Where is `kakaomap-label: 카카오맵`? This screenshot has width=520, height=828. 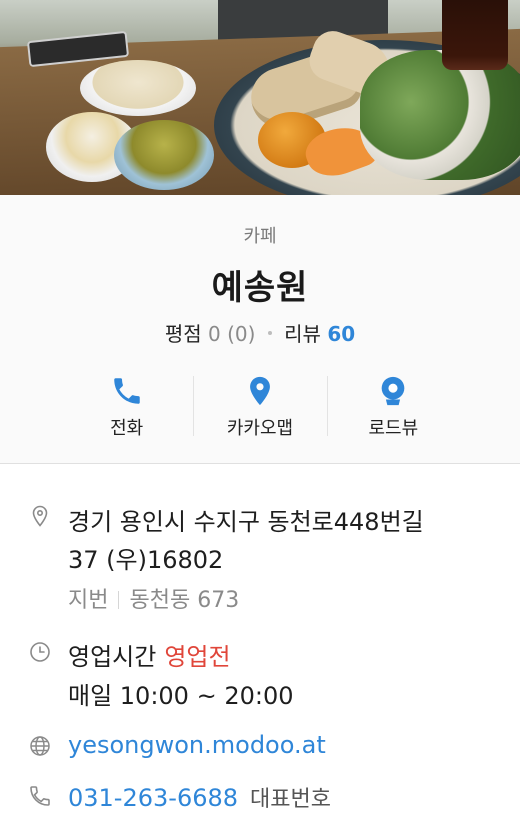
kakaomap-label: 카카오맵 is located at coordinates (260, 428).